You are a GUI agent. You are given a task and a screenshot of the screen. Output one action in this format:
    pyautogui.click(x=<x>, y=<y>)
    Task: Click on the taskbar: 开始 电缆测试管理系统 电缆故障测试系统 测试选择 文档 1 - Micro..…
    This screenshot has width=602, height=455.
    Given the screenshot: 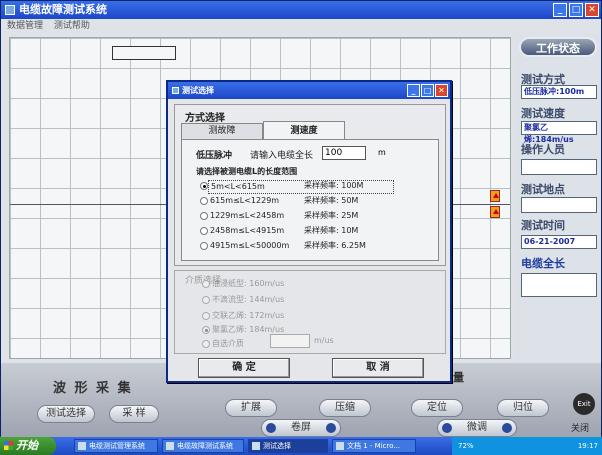 What is the action you would take?
    pyautogui.click(x=301, y=446)
    